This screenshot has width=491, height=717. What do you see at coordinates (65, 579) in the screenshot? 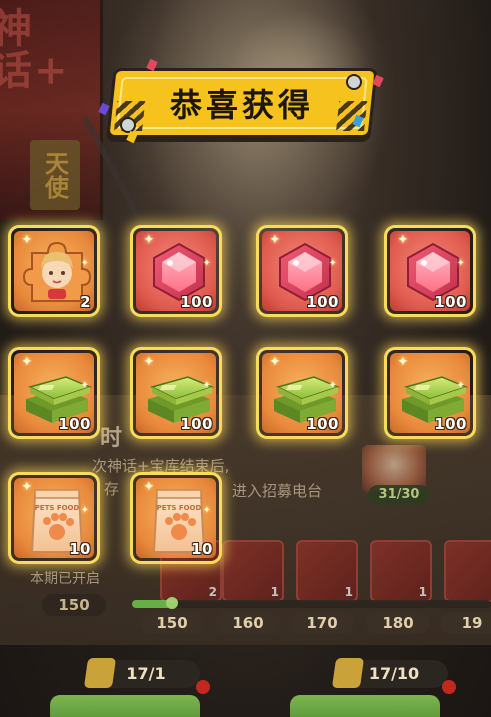
I see `status-text: 本期已开启` at bounding box center [65, 579].